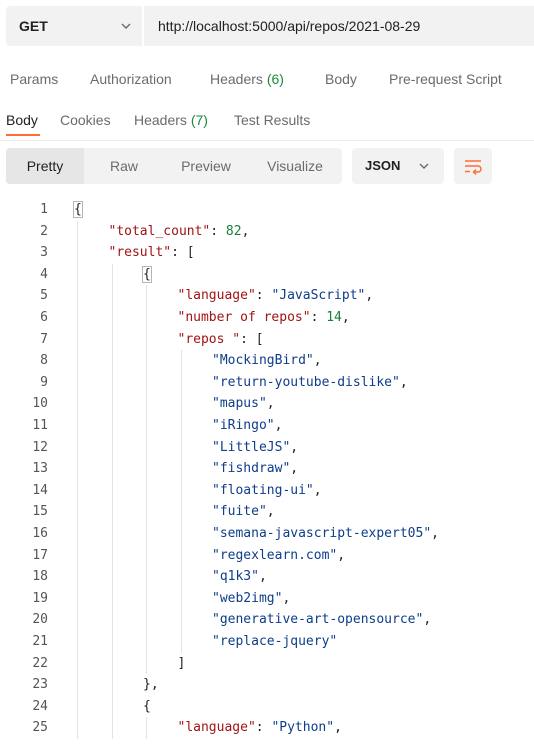  Describe the element at coordinates (220, 339) in the screenshot. I see `code-text: "repos ": [` at that location.